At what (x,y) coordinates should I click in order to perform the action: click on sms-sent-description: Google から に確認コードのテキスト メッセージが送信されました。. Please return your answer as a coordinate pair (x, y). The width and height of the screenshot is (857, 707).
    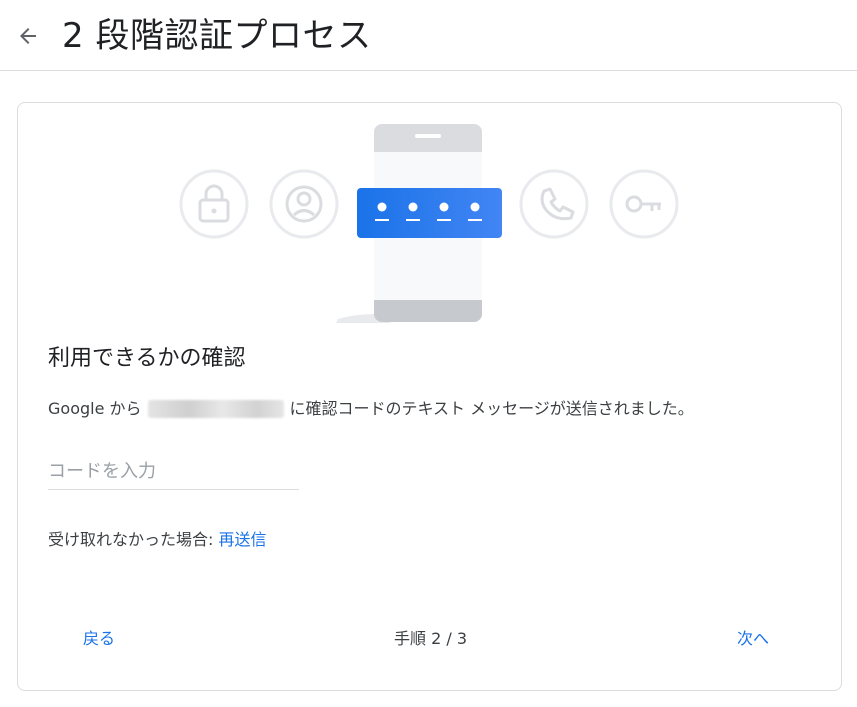
    Looking at the image, I should click on (371, 409).